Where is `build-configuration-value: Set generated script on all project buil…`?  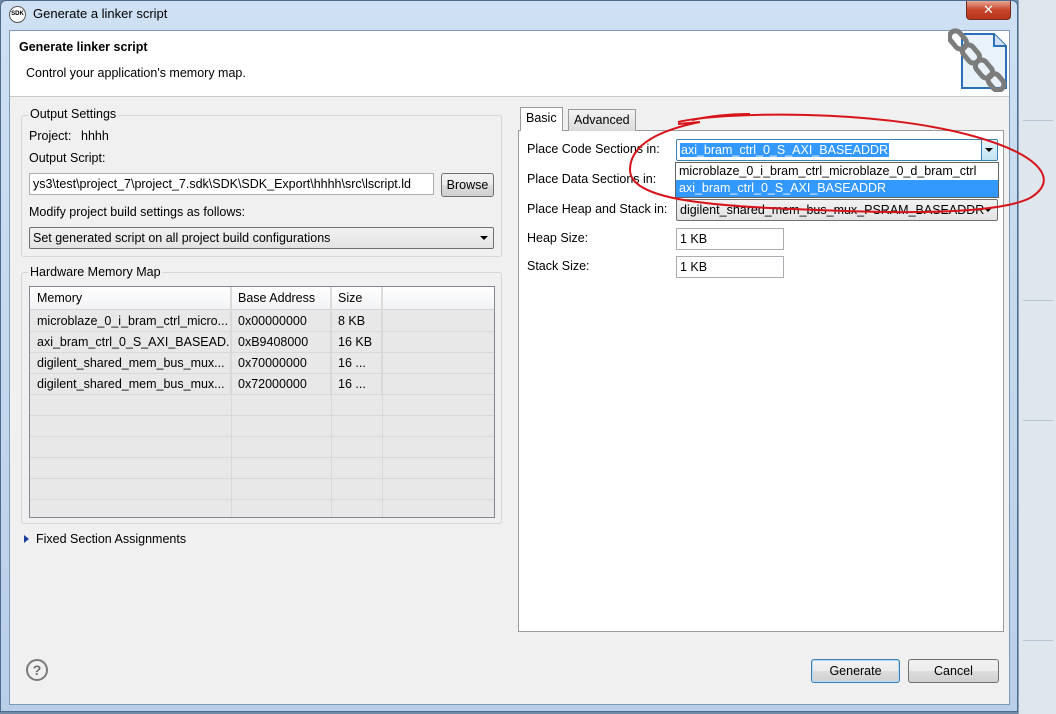 build-configuration-value: Set generated script on all project buil… is located at coordinates (182, 238).